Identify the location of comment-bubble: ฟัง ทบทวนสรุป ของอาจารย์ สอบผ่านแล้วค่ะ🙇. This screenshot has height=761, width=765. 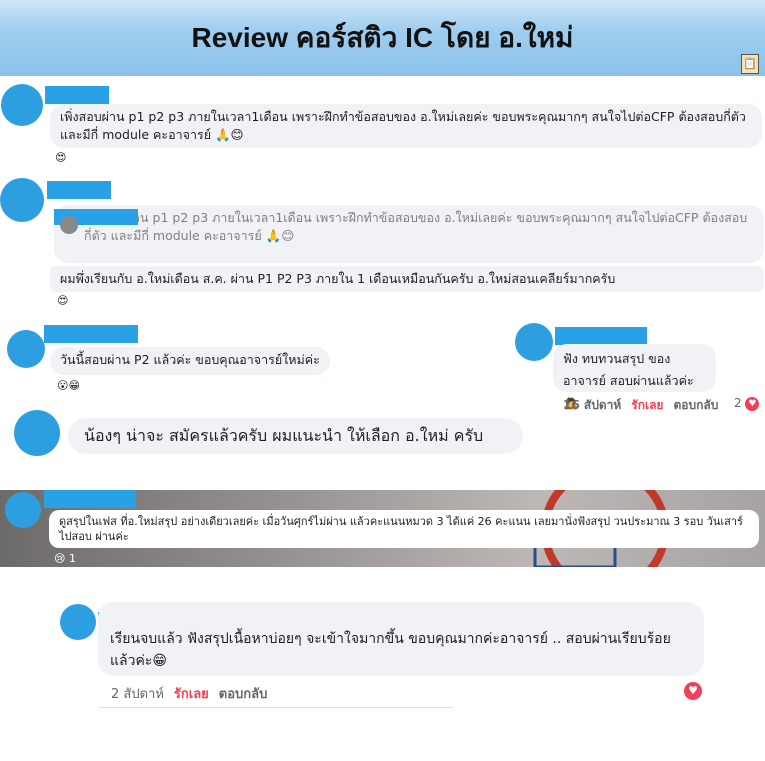
(634, 377).